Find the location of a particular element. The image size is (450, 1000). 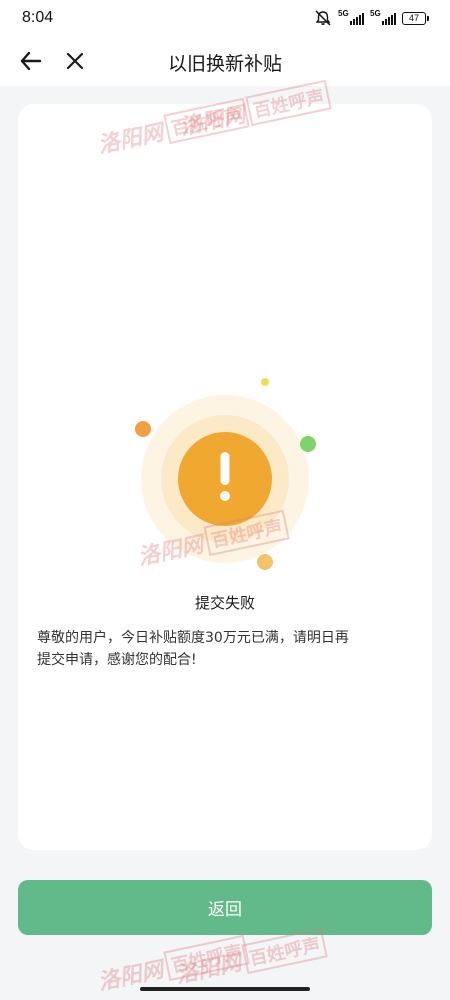

watermark: 洛阳网 百姓呼声 is located at coordinates (250, 958).